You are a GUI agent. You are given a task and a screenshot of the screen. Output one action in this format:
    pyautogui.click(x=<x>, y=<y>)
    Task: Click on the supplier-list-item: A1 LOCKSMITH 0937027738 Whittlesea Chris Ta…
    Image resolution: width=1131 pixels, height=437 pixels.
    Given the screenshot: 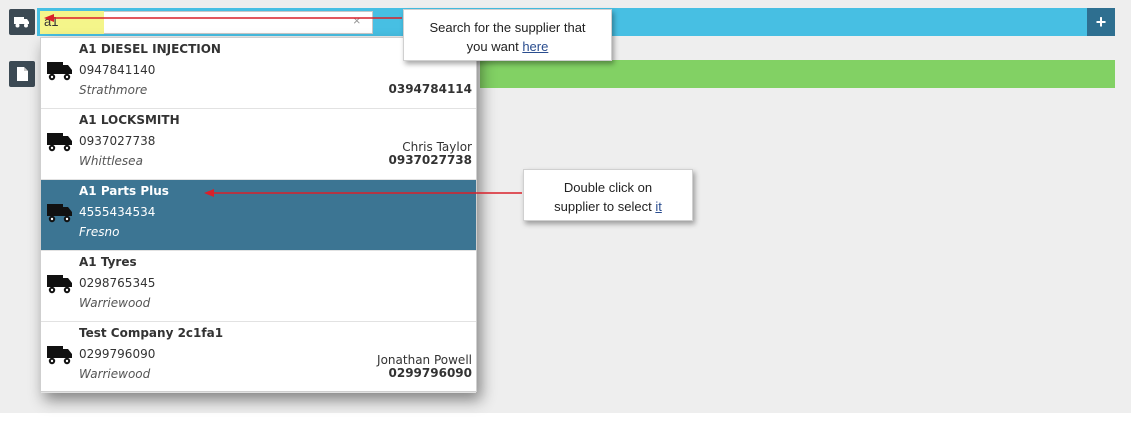 What is the action you would take?
    pyautogui.click(x=258, y=144)
    